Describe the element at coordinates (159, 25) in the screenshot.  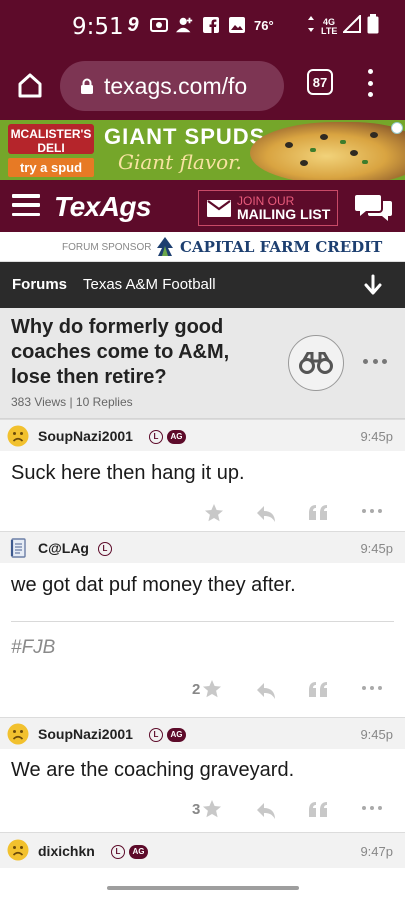
I see `camera-icon` at that location.